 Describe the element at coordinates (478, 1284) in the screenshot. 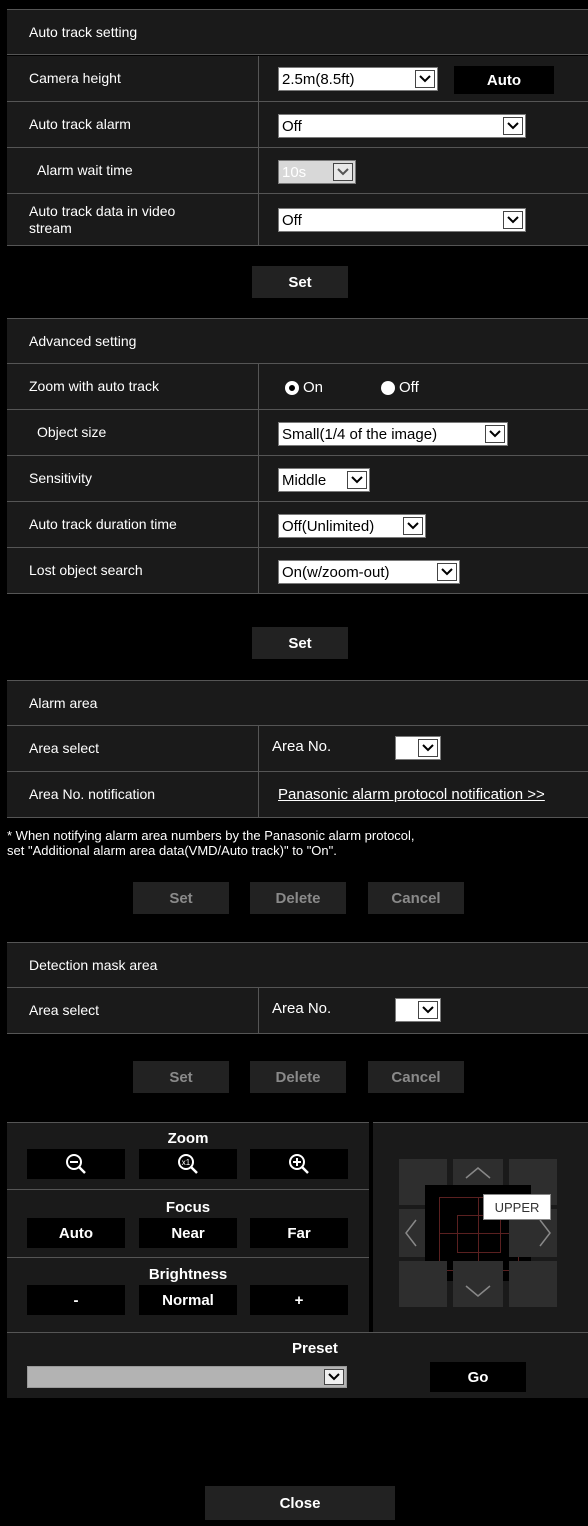

I see `pad-down` at that location.